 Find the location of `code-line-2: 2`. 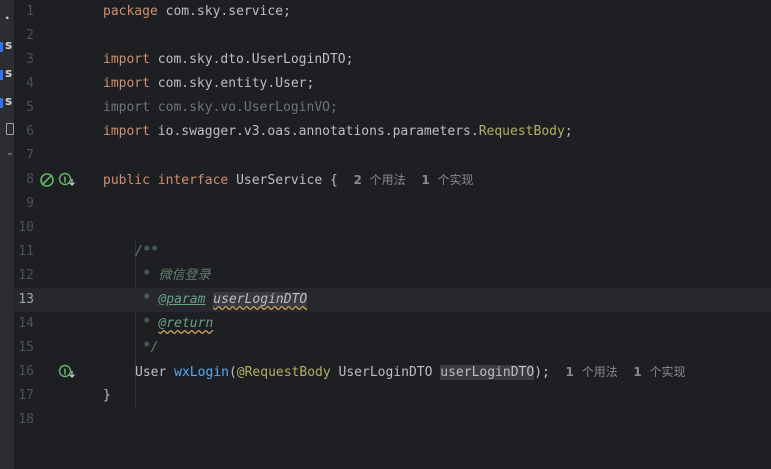

code-line-2: 2 is located at coordinates (392, 36).